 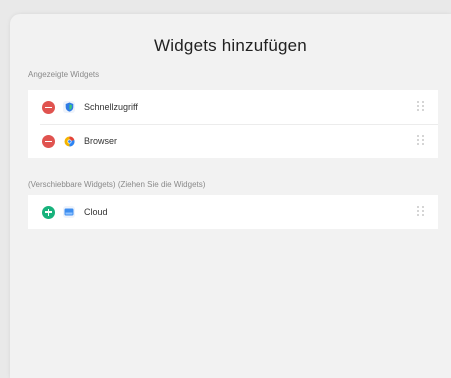 I want to click on available-widgets-list: Cloud, so click(x=233, y=212).